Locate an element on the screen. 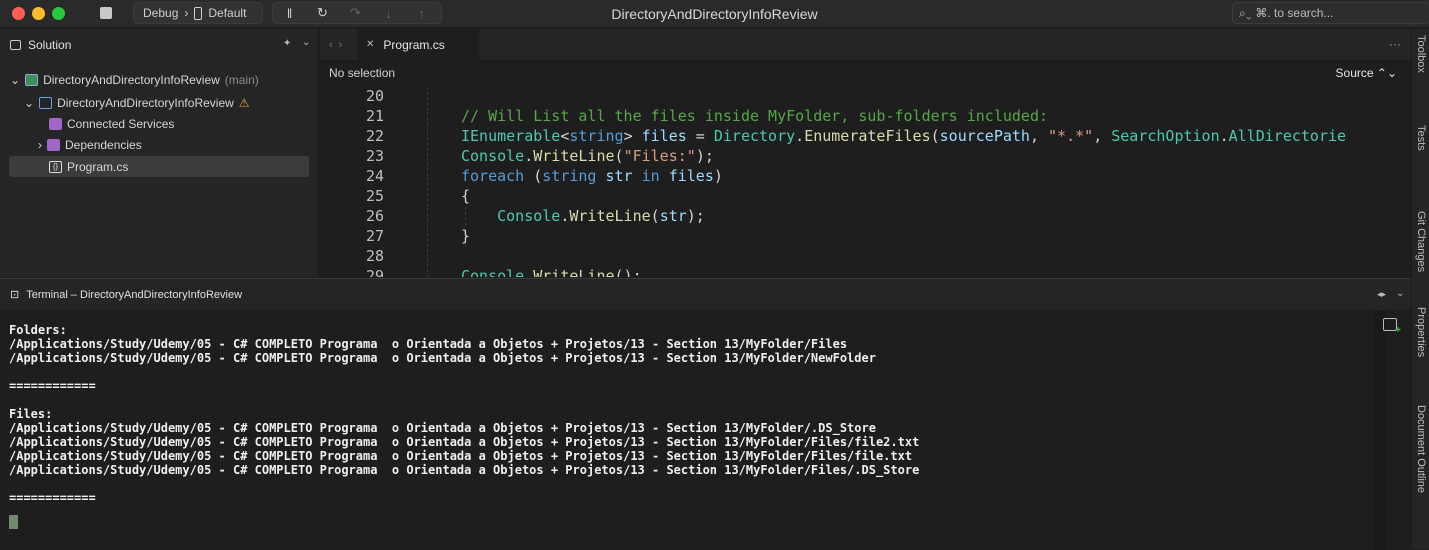  line-number: 20 is located at coordinates (374, 96).